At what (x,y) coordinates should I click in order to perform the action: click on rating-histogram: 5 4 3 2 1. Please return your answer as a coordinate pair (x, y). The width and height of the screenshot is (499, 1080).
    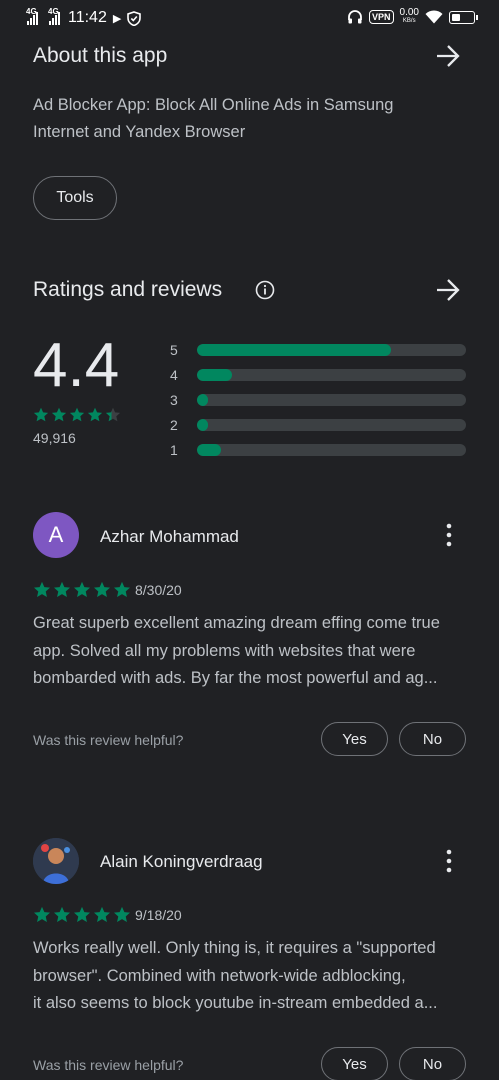
    Looking at the image, I should click on (318, 399).